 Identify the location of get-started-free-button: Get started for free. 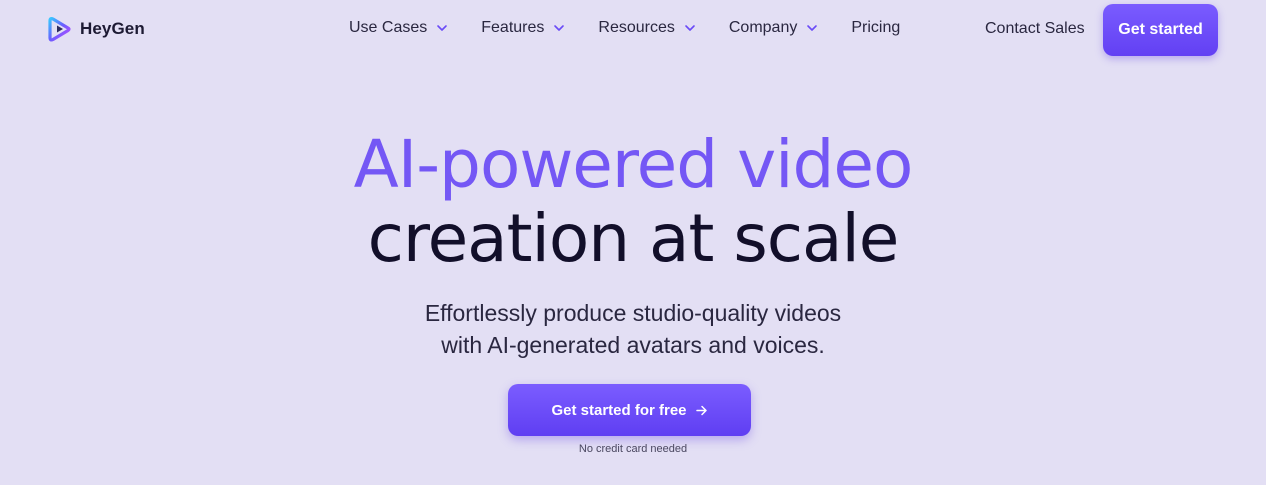
(629, 410).